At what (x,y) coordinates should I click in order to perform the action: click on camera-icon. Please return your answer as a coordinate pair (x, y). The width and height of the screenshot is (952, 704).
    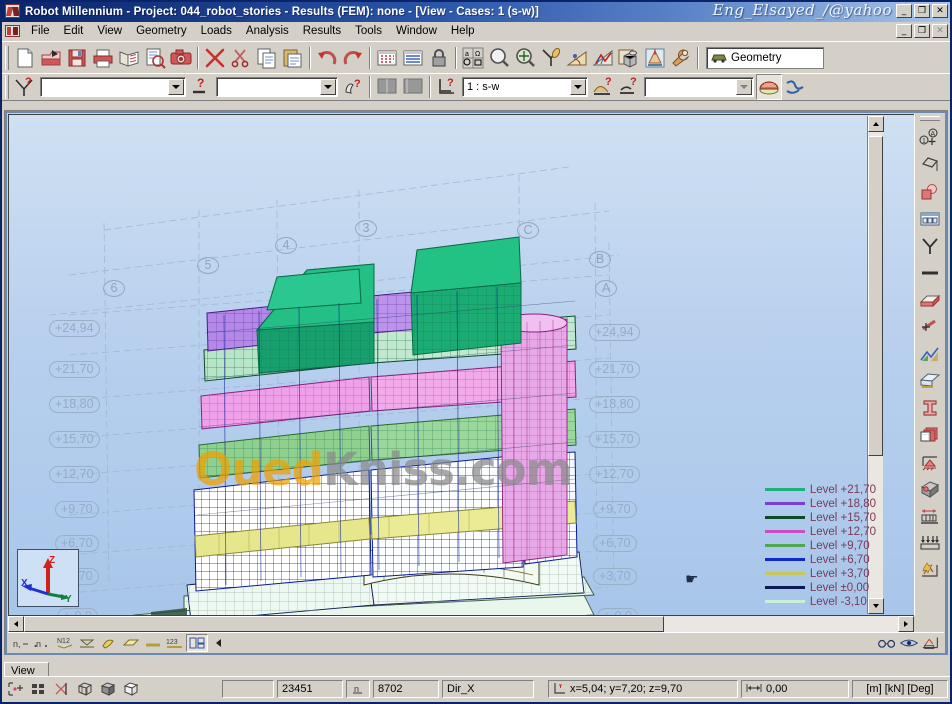
    Looking at the image, I should click on (181, 58).